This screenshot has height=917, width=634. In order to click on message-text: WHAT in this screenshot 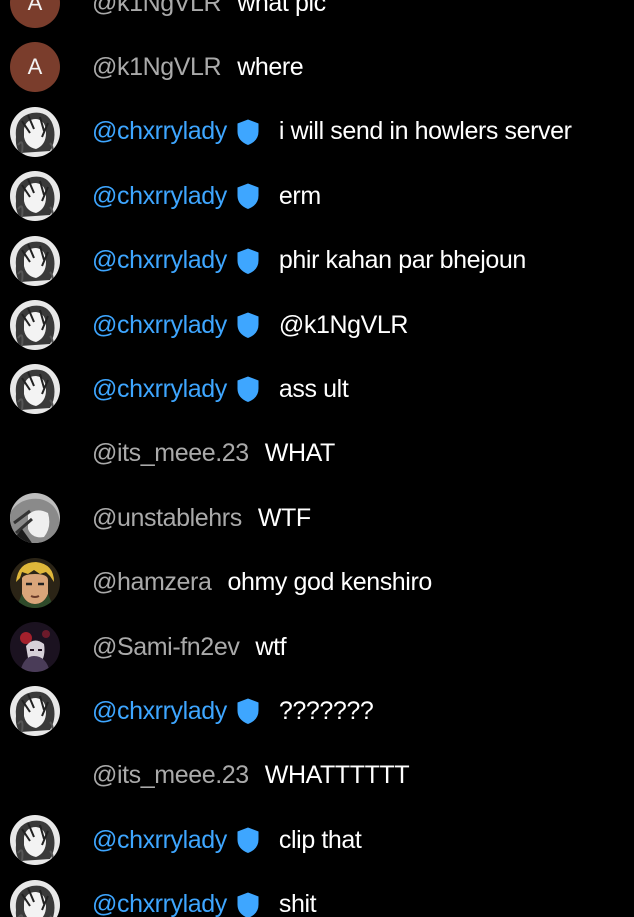, I will do `click(300, 453)`.